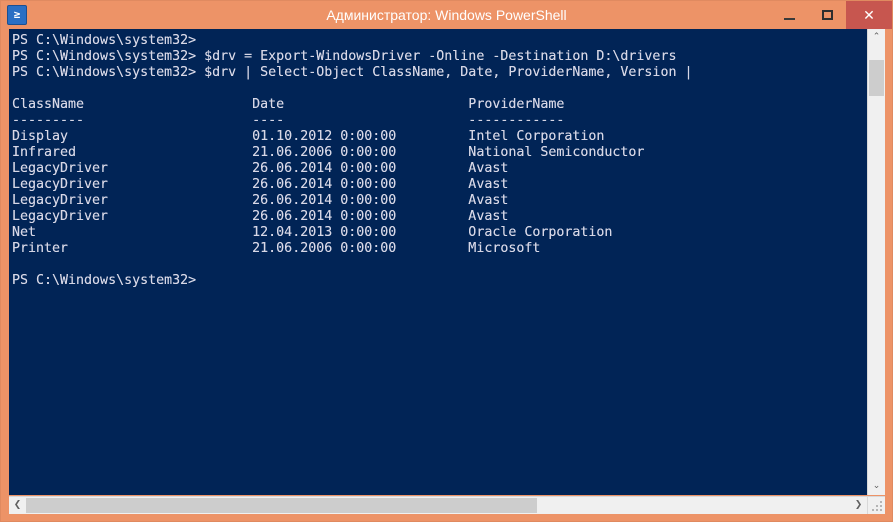  I want to click on scroll-right-arrow-icon: ❯, so click(858, 505).